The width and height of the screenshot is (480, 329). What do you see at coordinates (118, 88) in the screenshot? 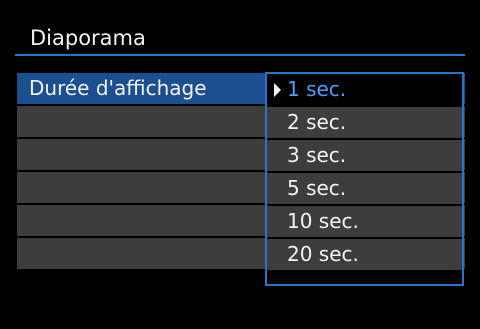
I see `setting-label: Durée d'affichage` at bounding box center [118, 88].